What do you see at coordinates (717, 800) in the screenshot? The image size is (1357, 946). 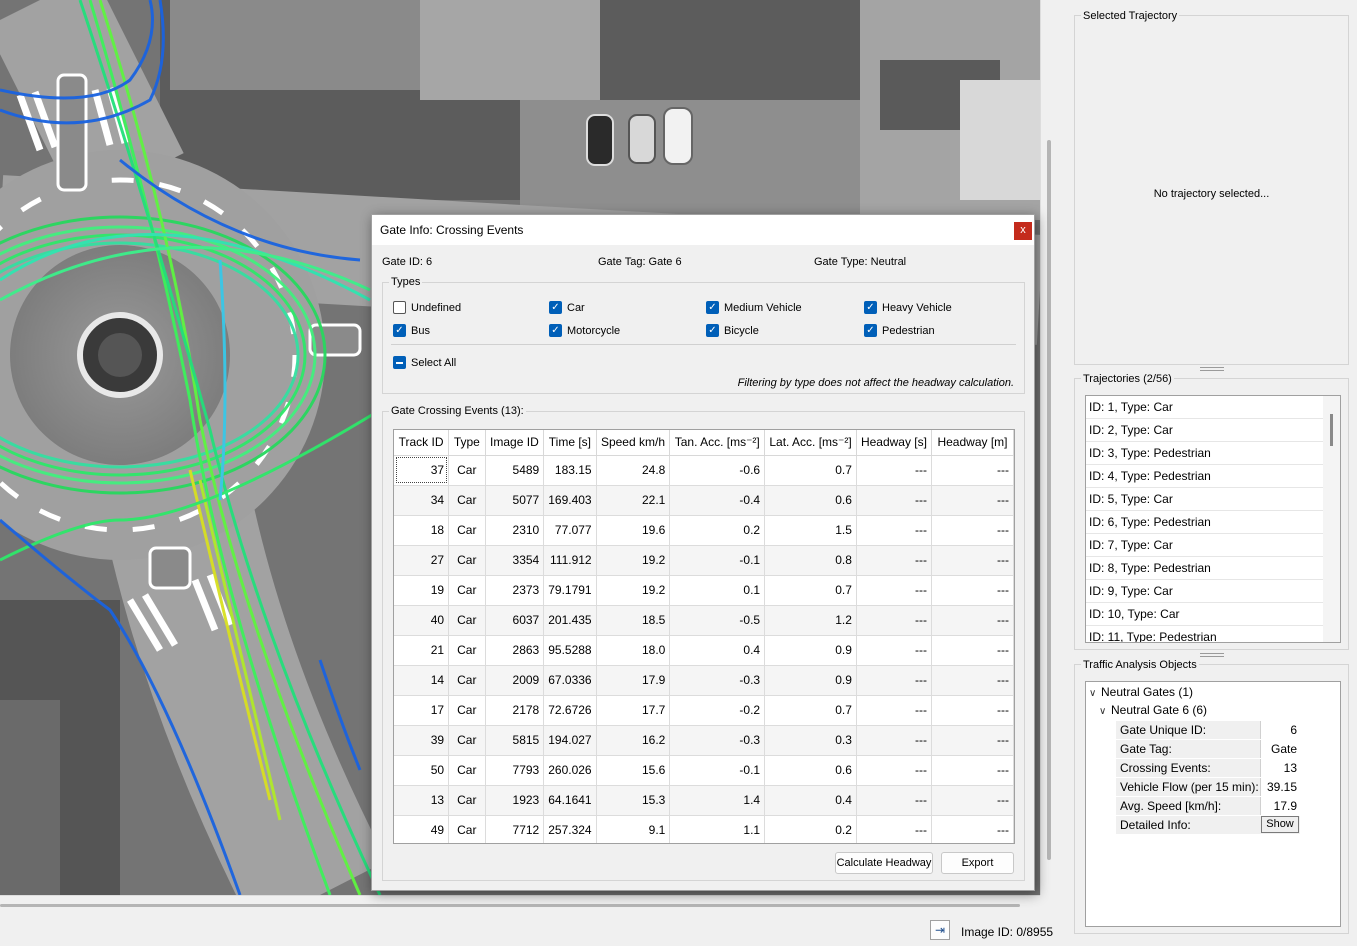 I see `table-cell: 1.4` at bounding box center [717, 800].